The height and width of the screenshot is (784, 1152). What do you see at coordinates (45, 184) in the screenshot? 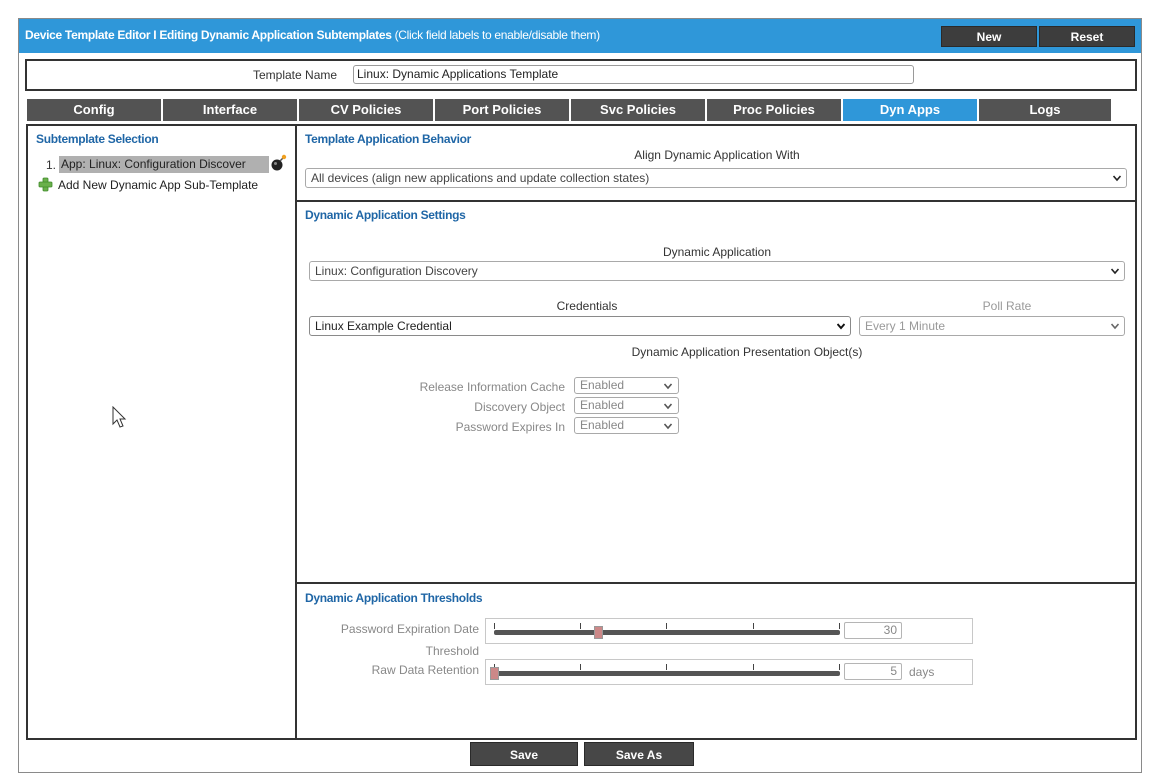
I see `add-icon` at bounding box center [45, 184].